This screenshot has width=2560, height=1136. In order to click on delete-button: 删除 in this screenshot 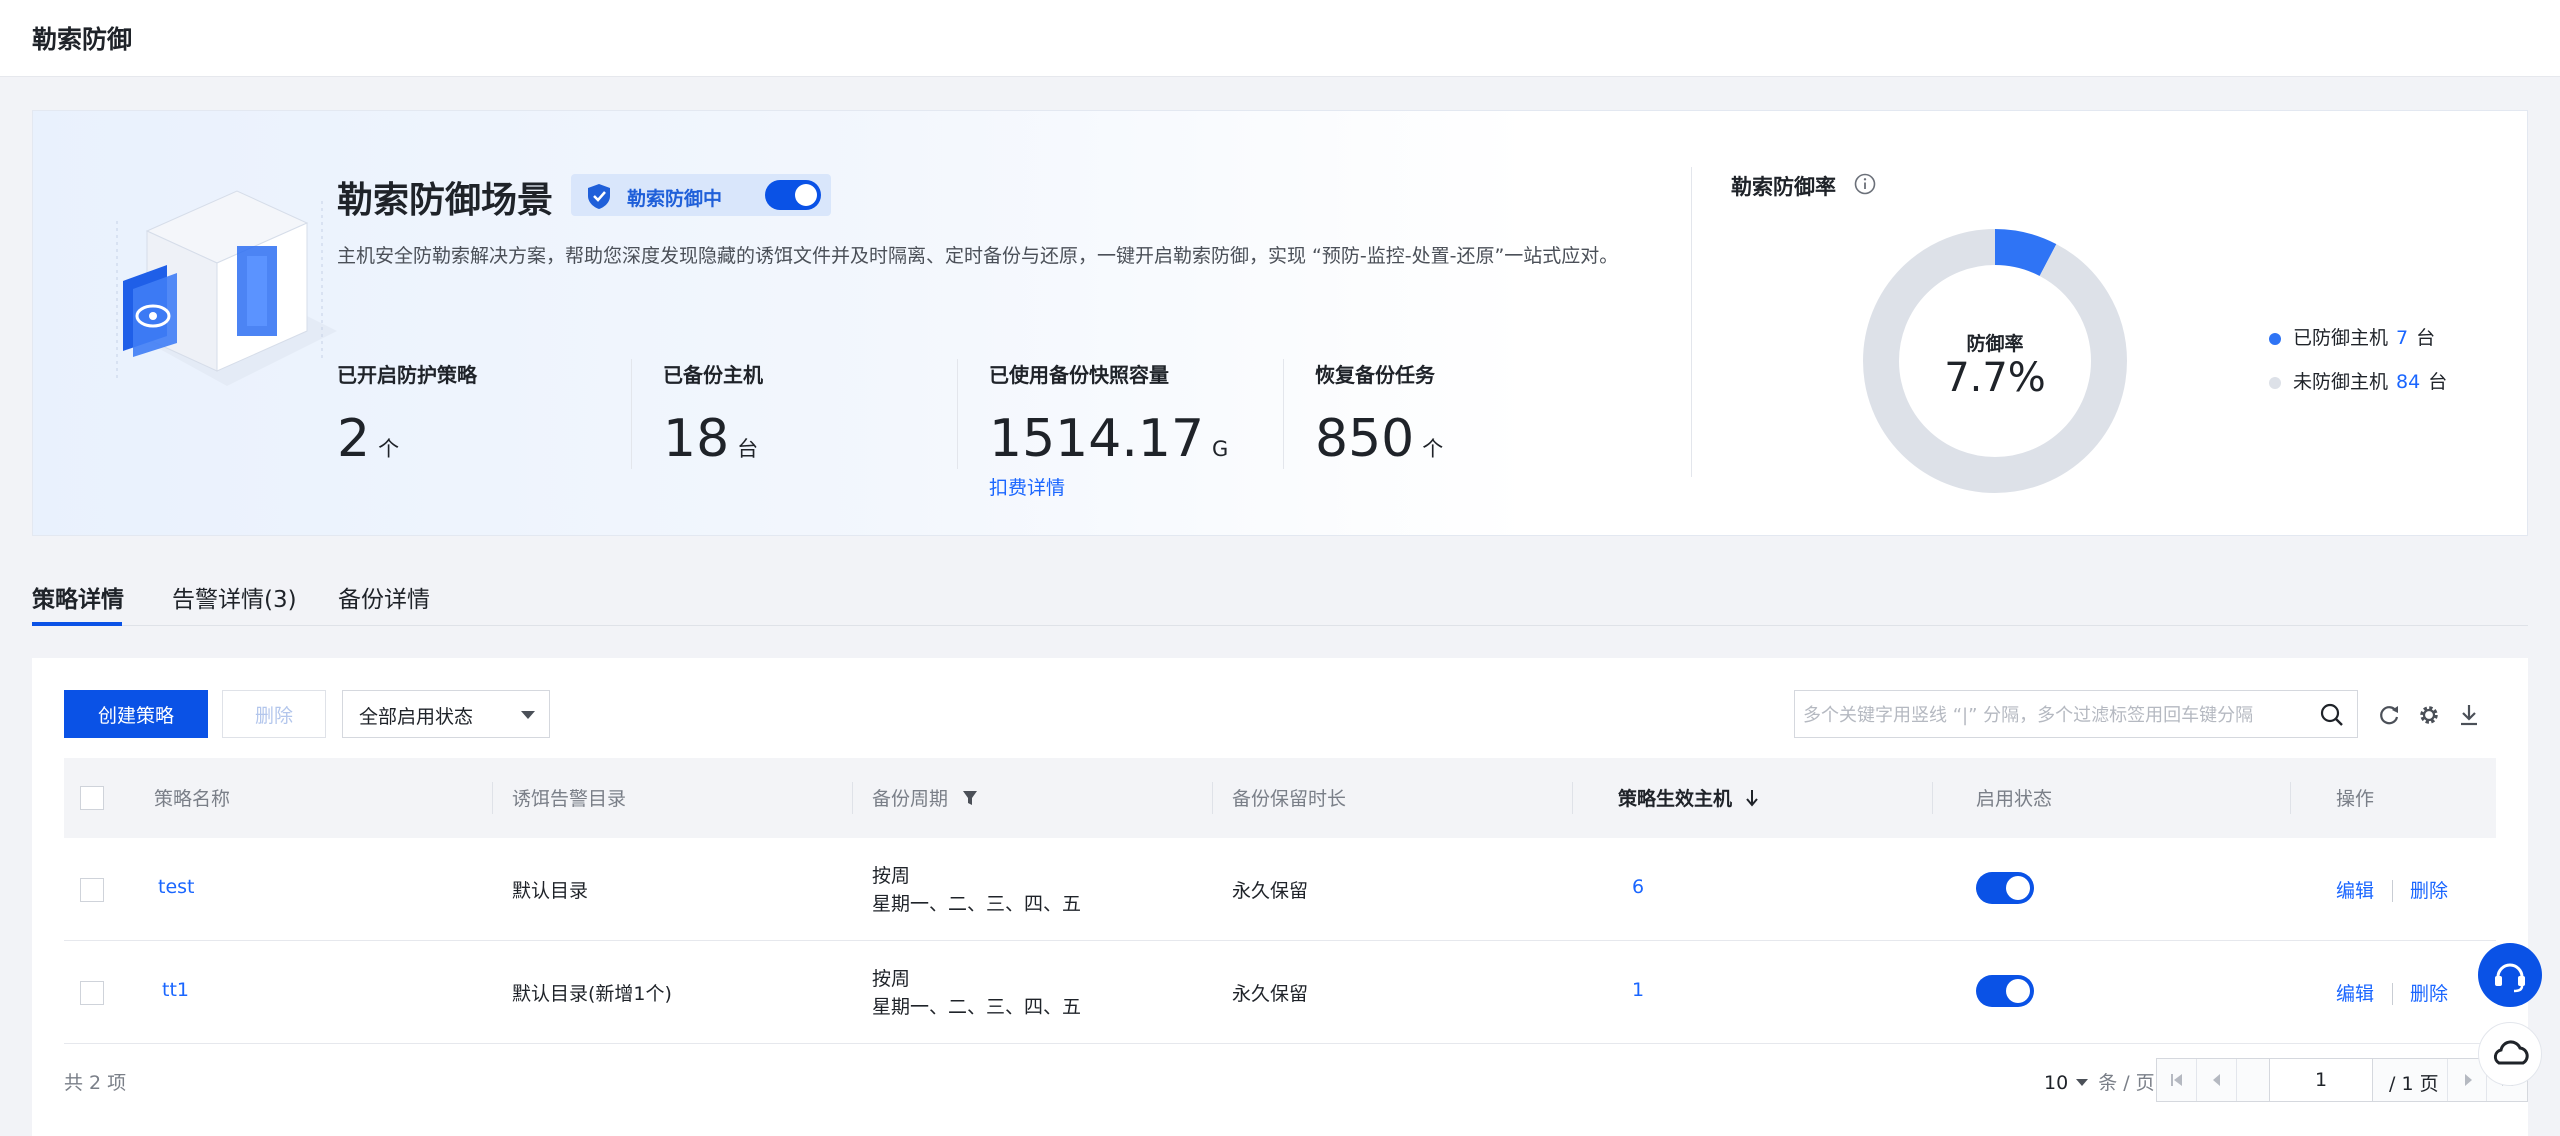, I will do `click(274, 714)`.